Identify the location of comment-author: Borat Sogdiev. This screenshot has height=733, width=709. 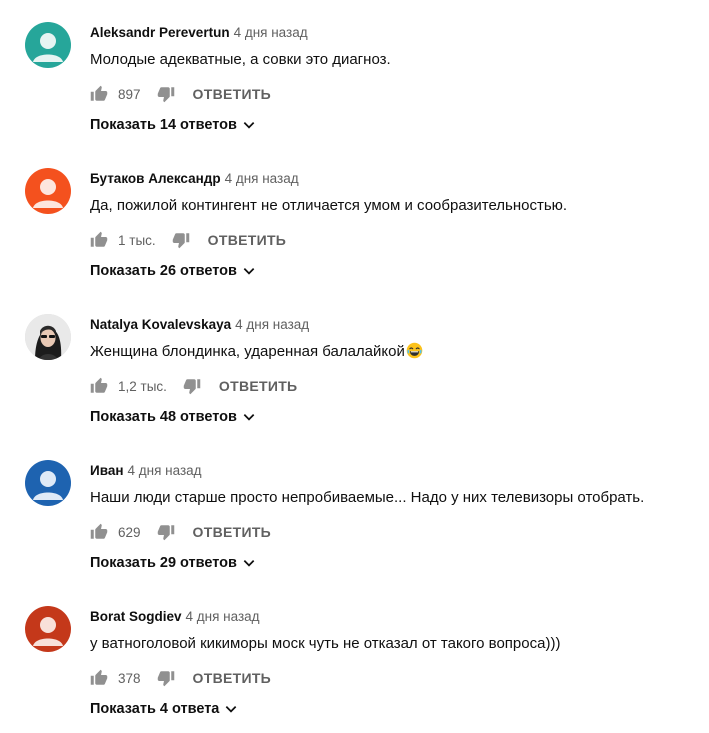
(136, 616).